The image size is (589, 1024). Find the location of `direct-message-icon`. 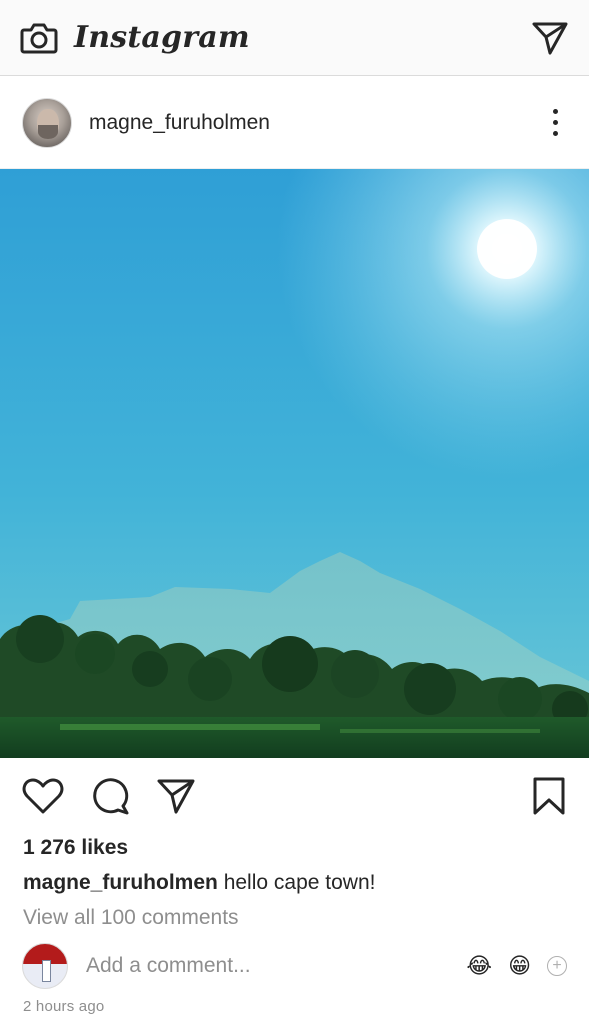

direct-message-icon is located at coordinates (550, 38).